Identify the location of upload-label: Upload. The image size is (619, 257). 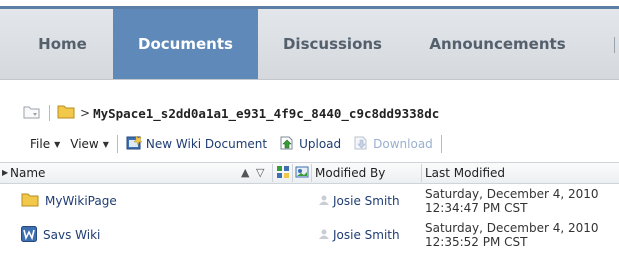
(320, 144).